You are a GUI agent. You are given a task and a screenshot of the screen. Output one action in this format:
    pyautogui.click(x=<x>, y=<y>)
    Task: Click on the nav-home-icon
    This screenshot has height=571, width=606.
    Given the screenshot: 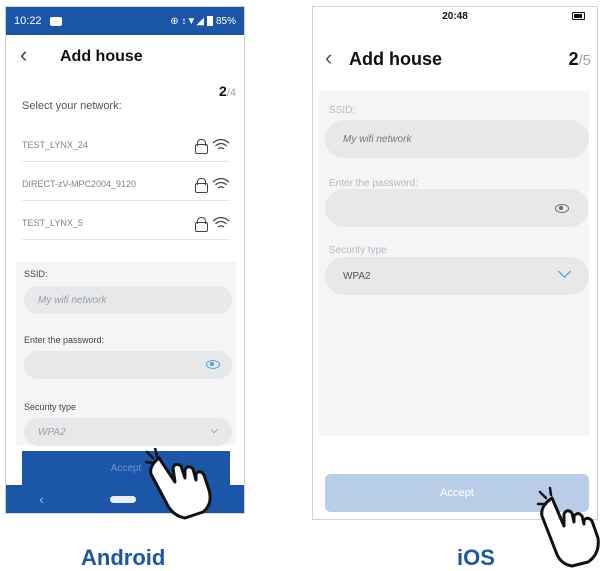 What is the action you would take?
    pyautogui.click(x=123, y=499)
    